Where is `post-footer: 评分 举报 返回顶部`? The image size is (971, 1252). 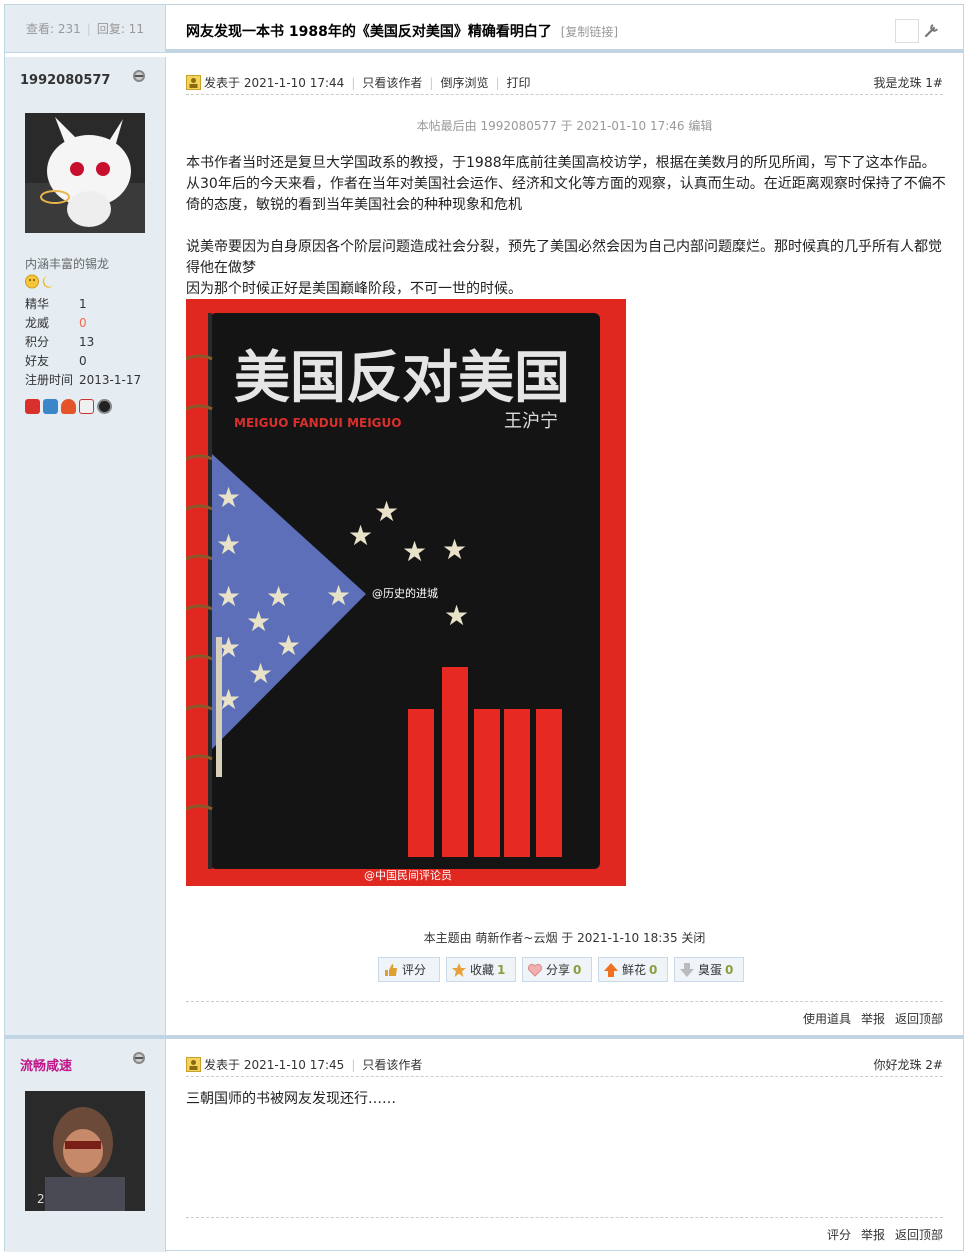
post-footer: 评分 举报 返回顶部 is located at coordinates (564, 1234).